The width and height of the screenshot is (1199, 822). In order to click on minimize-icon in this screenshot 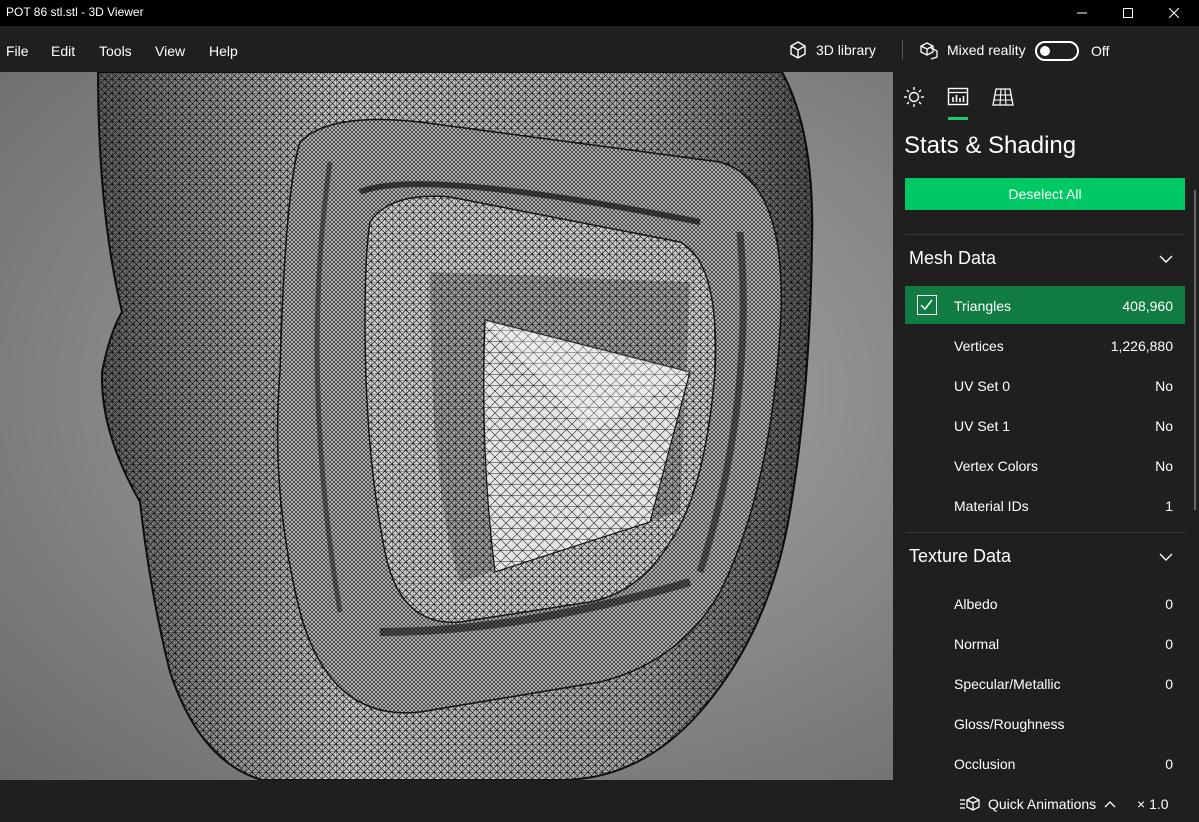, I will do `click(1082, 13)`.